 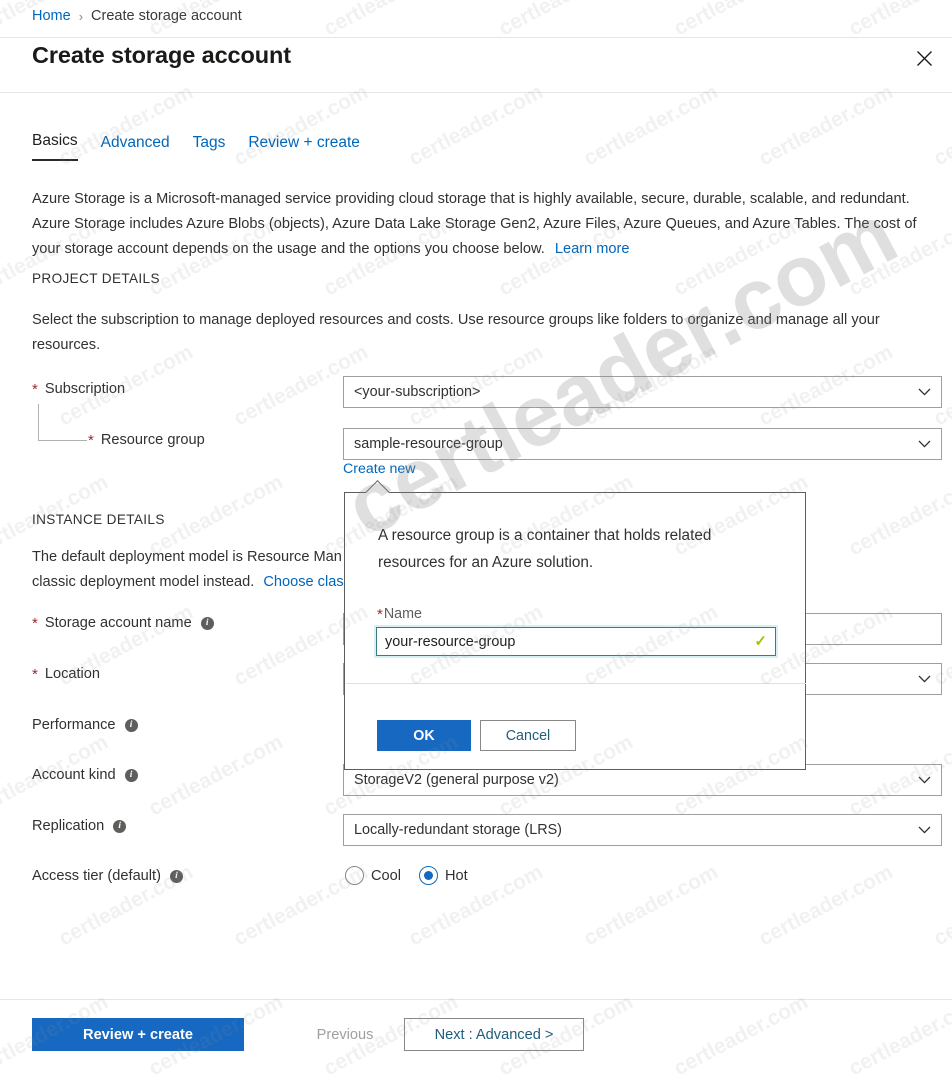 I want to click on previous-button: Previous, so click(x=345, y=1034).